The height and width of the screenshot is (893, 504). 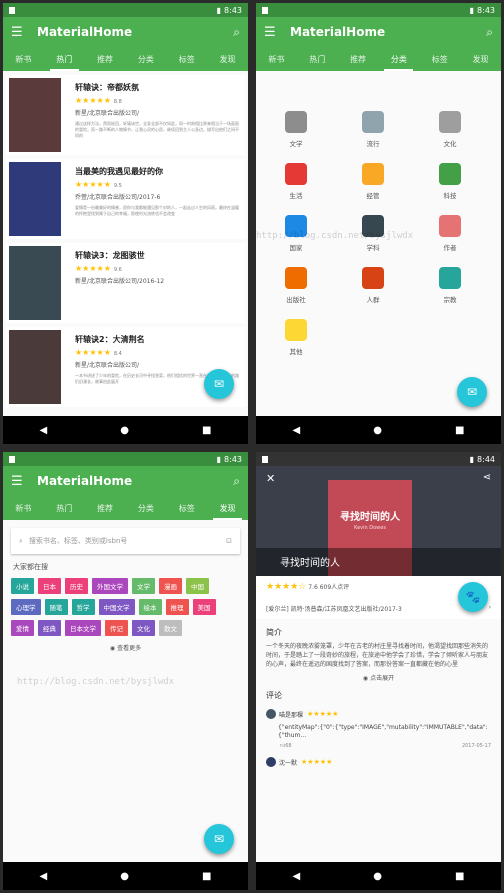 What do you see at coordinates (110, 586) in the screenshot?
I see `tag-chip: 外国文学` at bounding box center [110, 586].